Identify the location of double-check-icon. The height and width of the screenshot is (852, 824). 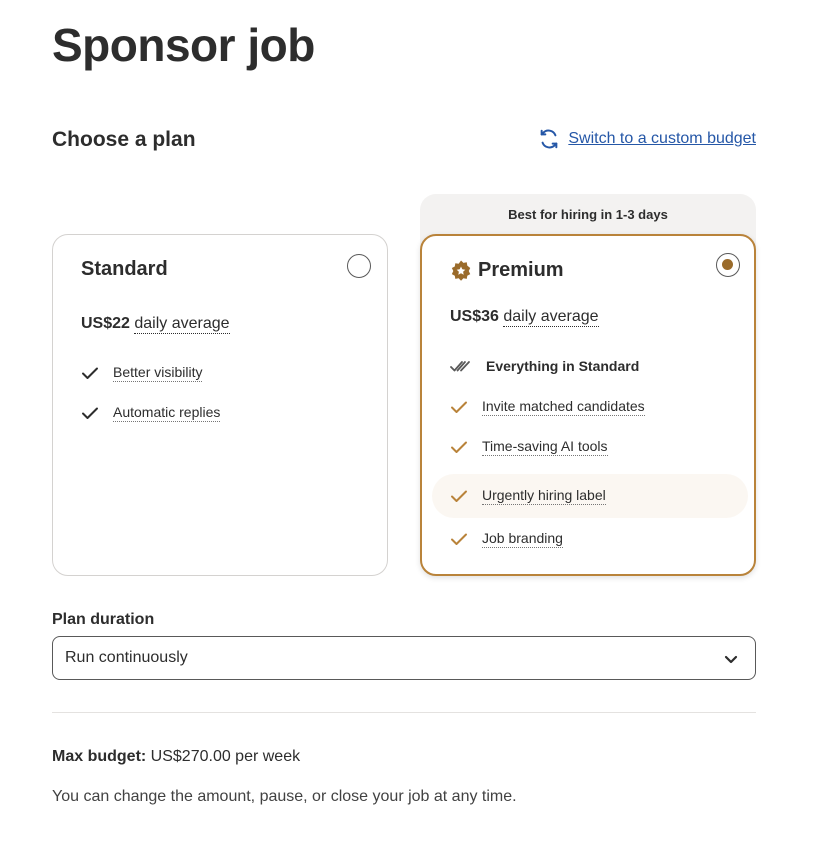
(460, 366).